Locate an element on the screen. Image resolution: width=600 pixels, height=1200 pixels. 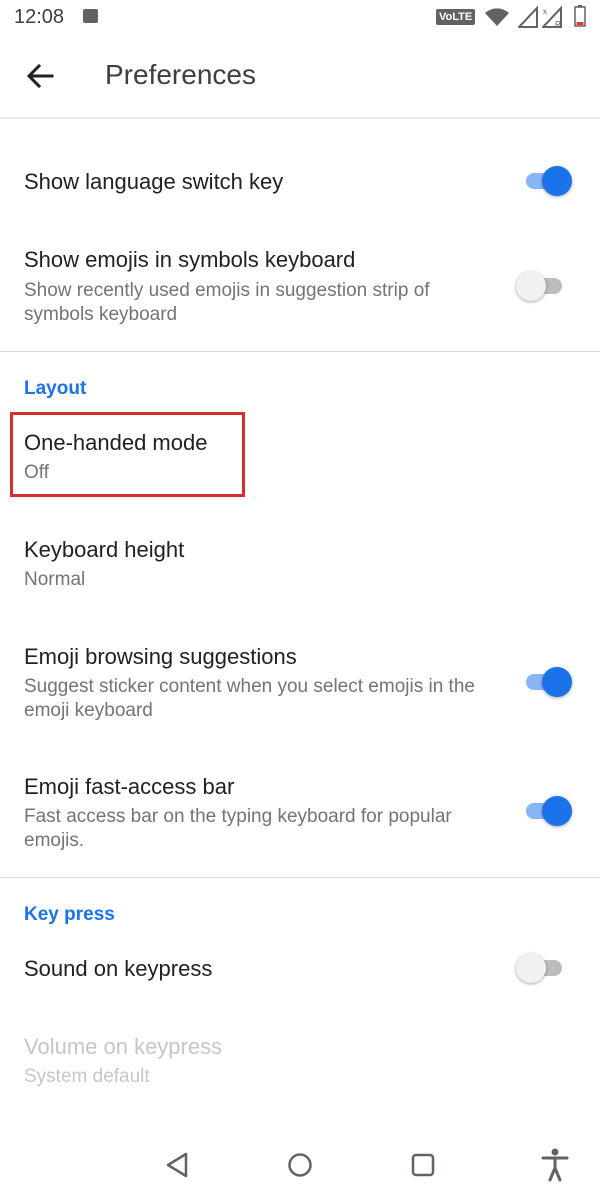
highlight-box is located at coordinates (127, 454).